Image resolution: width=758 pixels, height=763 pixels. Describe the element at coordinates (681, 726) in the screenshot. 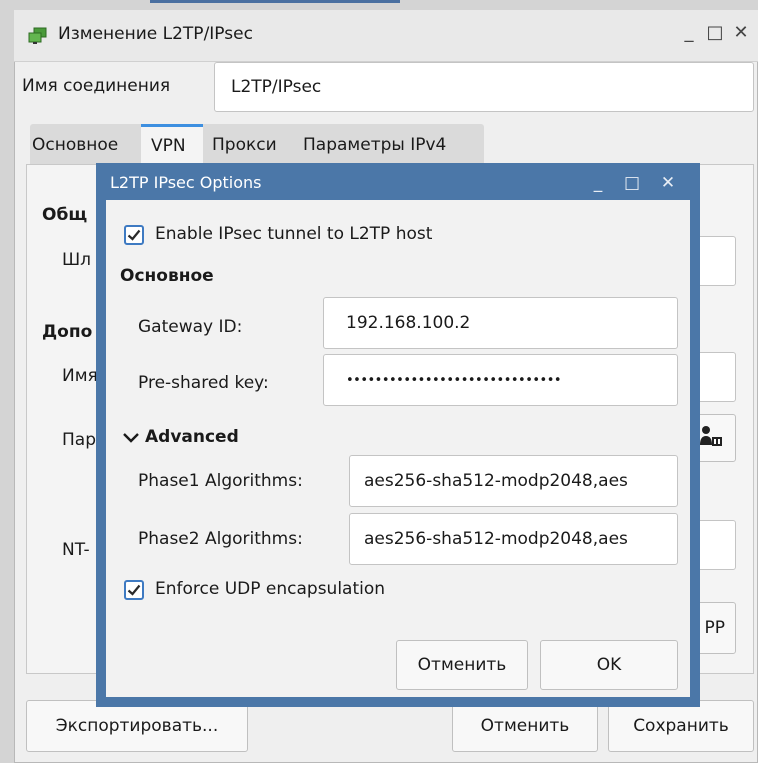

I see `save-button: Сохранить` at that location.